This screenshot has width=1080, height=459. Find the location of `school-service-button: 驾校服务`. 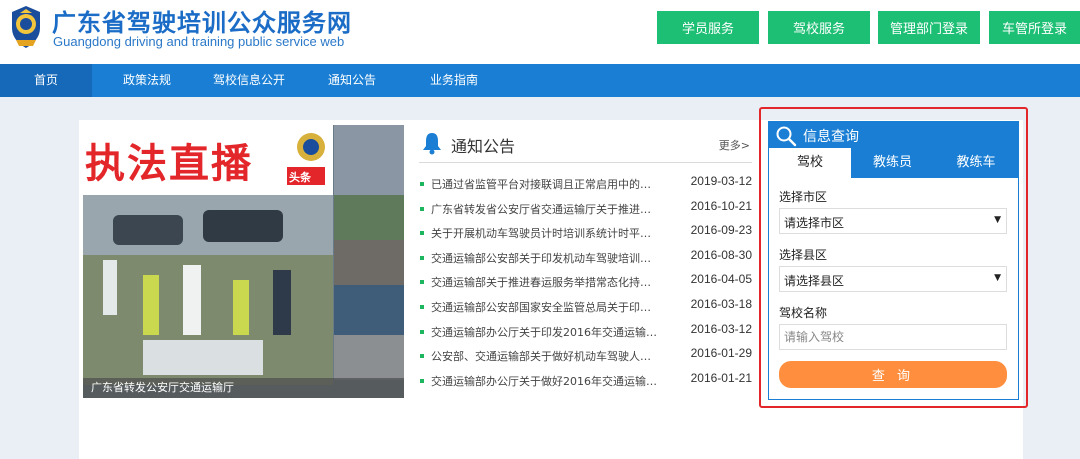

school-service-button: 驾校服务 is located at coordinates (819, 27).